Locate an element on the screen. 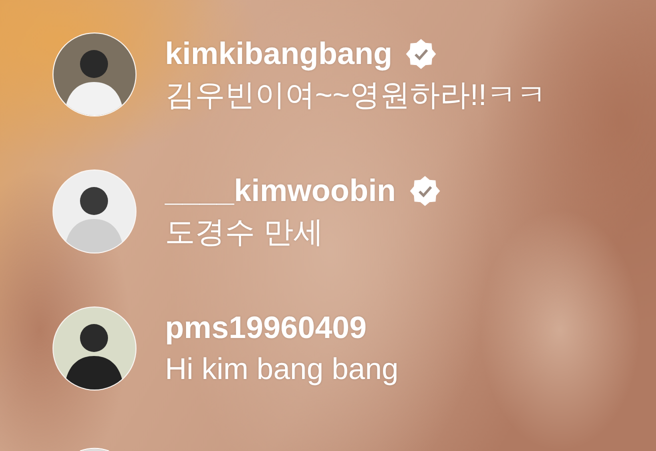  username: ____kimwoobin is located at coordinates (280, 191).